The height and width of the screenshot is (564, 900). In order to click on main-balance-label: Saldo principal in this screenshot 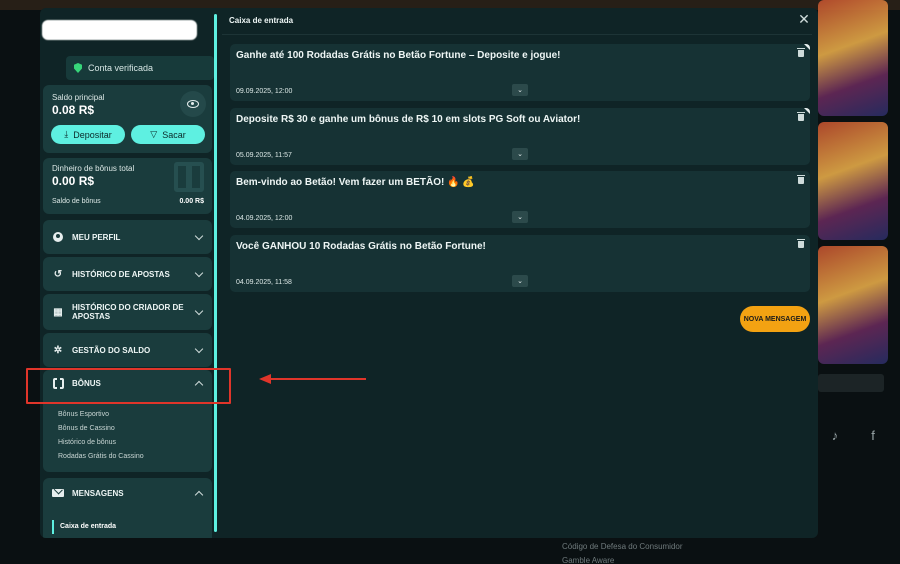, I will do `click(78, 97)`.